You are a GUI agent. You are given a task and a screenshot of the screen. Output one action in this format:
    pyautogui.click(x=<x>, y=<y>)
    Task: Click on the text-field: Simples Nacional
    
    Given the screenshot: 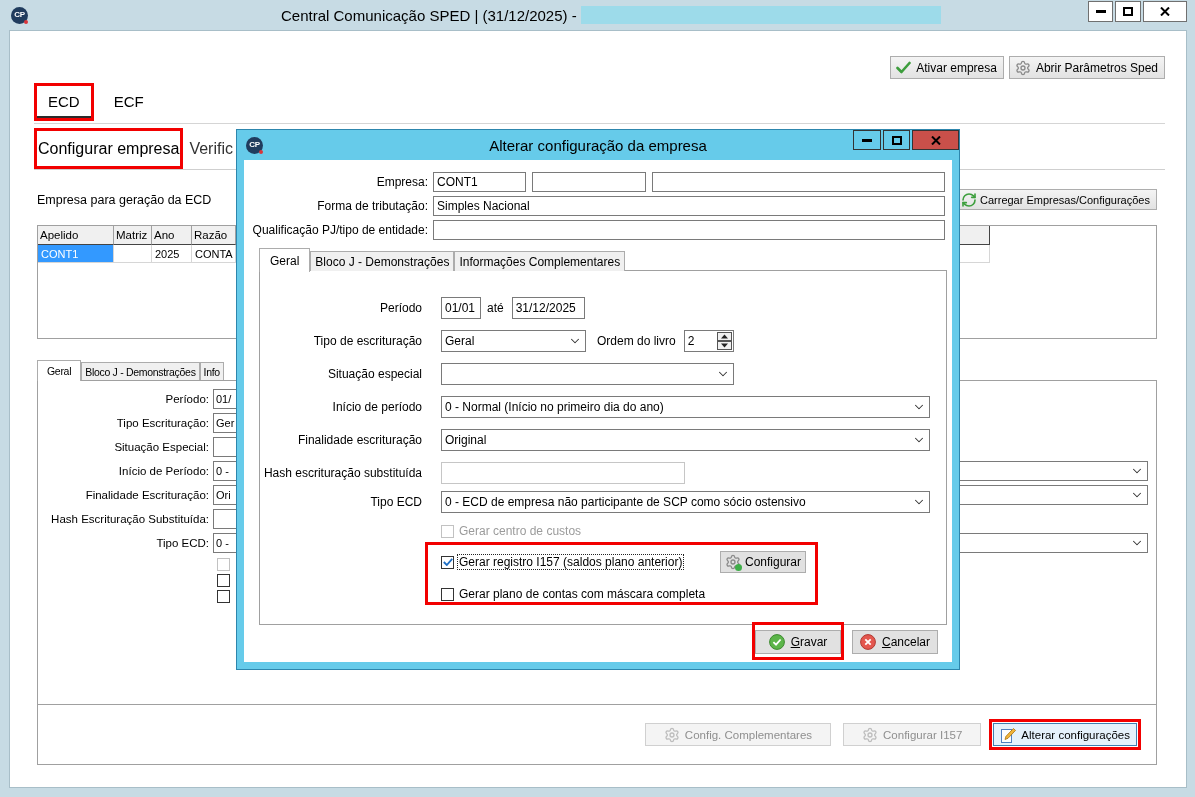 What is the action you would take?
    pyautogui.click(x=689, y=206)
    